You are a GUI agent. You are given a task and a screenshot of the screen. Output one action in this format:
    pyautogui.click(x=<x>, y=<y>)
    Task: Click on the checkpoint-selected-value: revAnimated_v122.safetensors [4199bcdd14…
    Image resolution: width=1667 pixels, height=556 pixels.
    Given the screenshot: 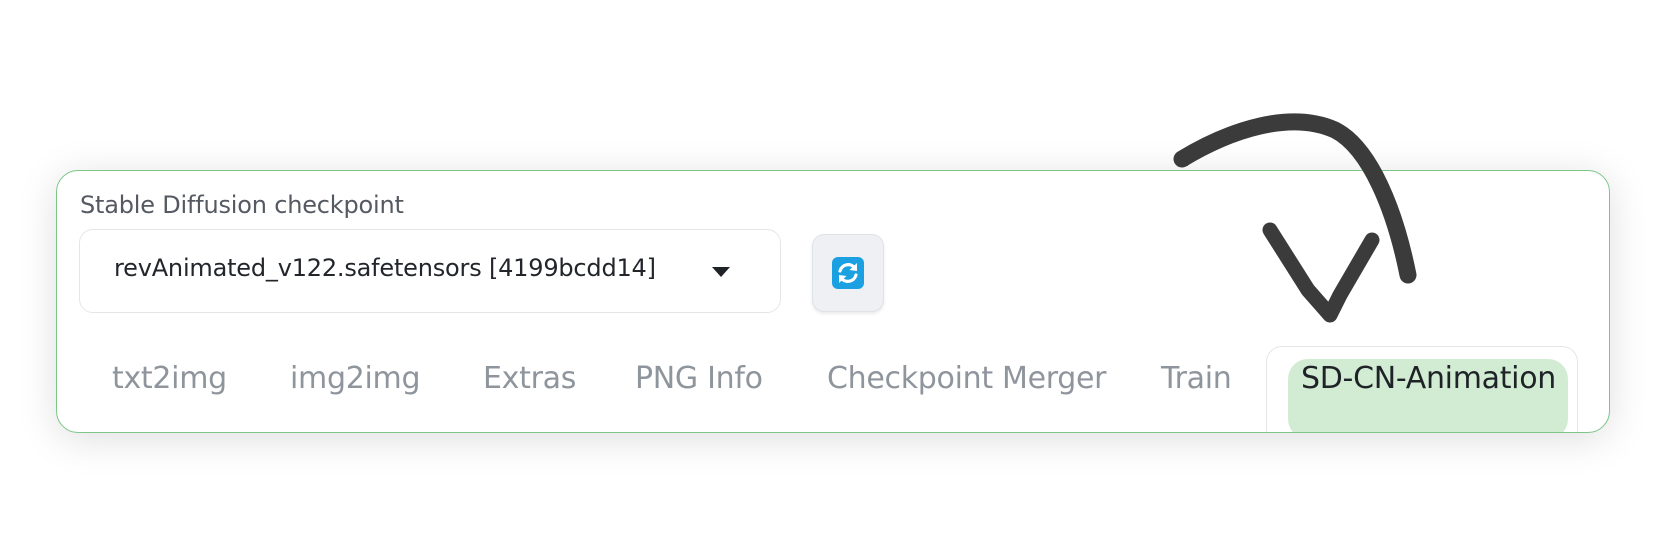 What is the action you would take?
    pyautogui.click(x=385, y=268)
    